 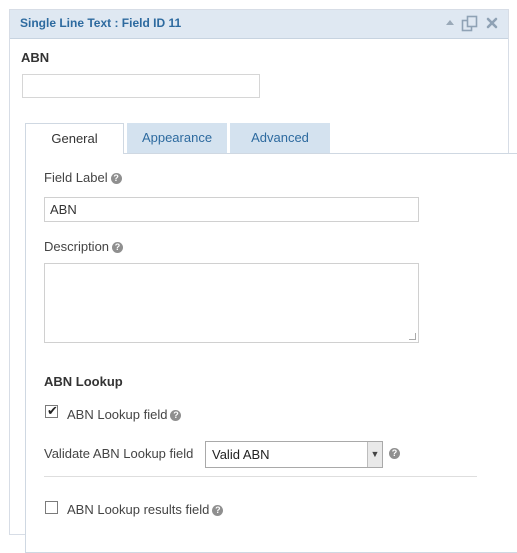 What do you see at coordinates (231, 303) in the screenshot?
I see `description-textarea` at bounding box center [231, 303].